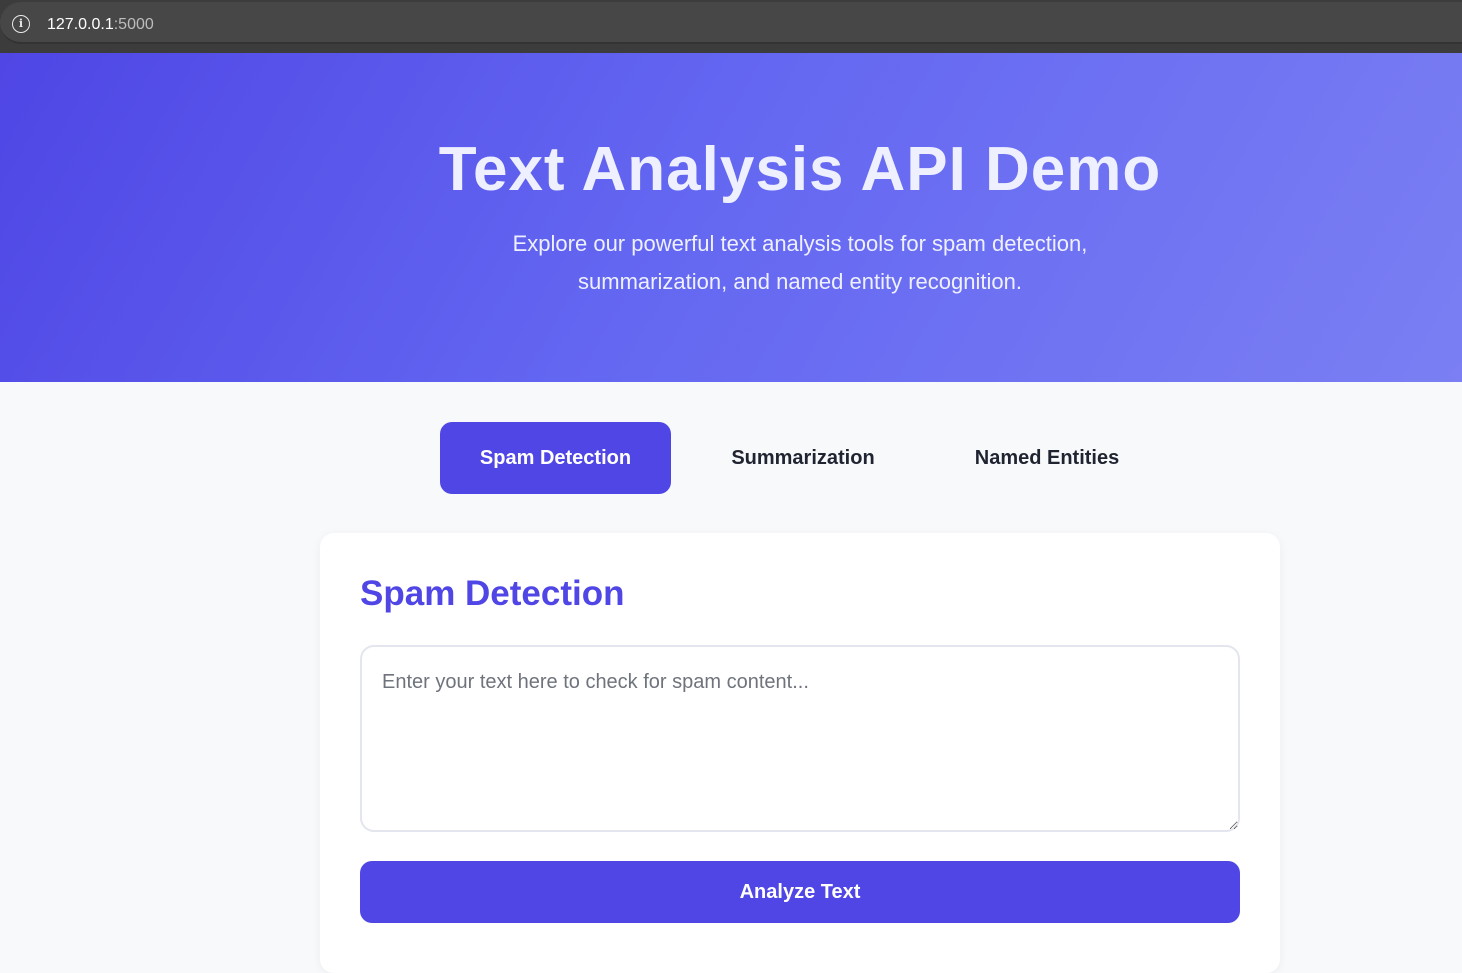  I want to click on info-icon: i, so click(21, 24).